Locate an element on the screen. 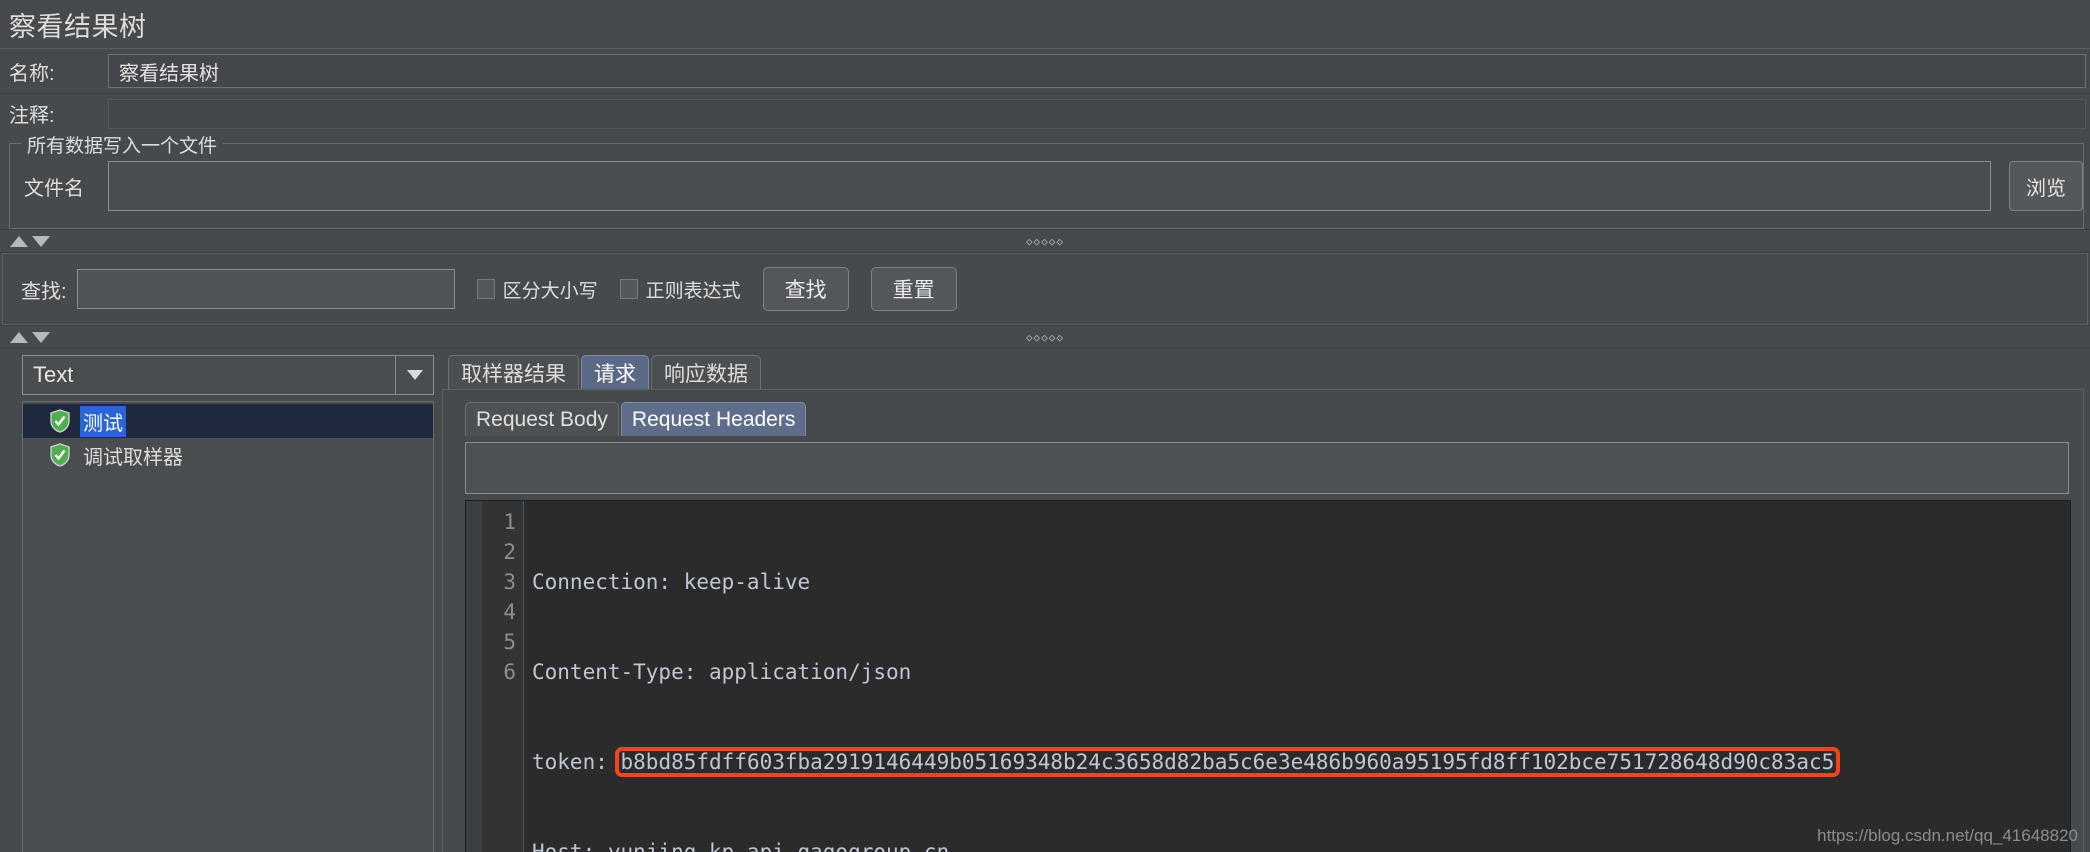  filename-row: 文件名 浏览 is located at coordinates (1046, 186).